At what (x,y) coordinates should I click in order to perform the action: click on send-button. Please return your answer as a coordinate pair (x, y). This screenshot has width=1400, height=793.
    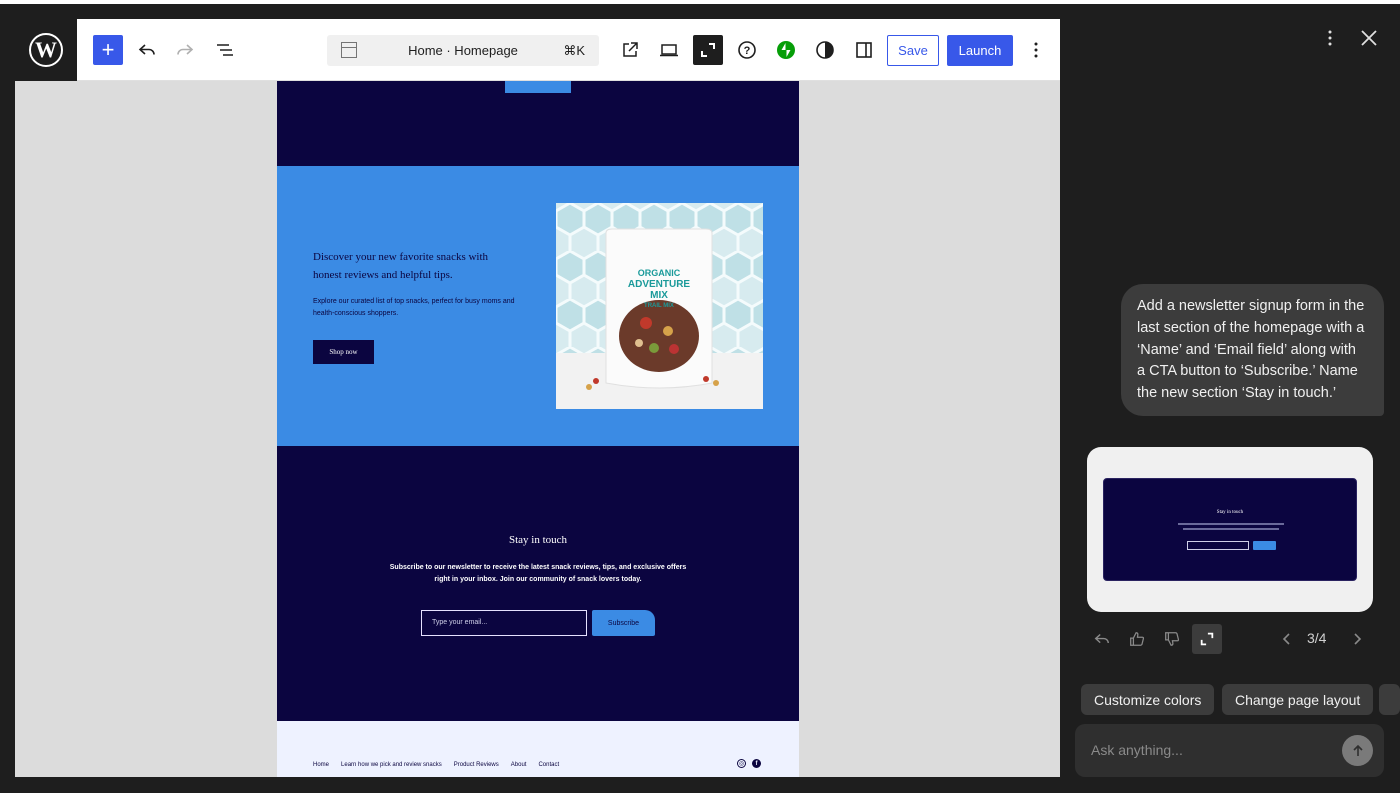
    Looking at the image, I should click on (1357, 750).